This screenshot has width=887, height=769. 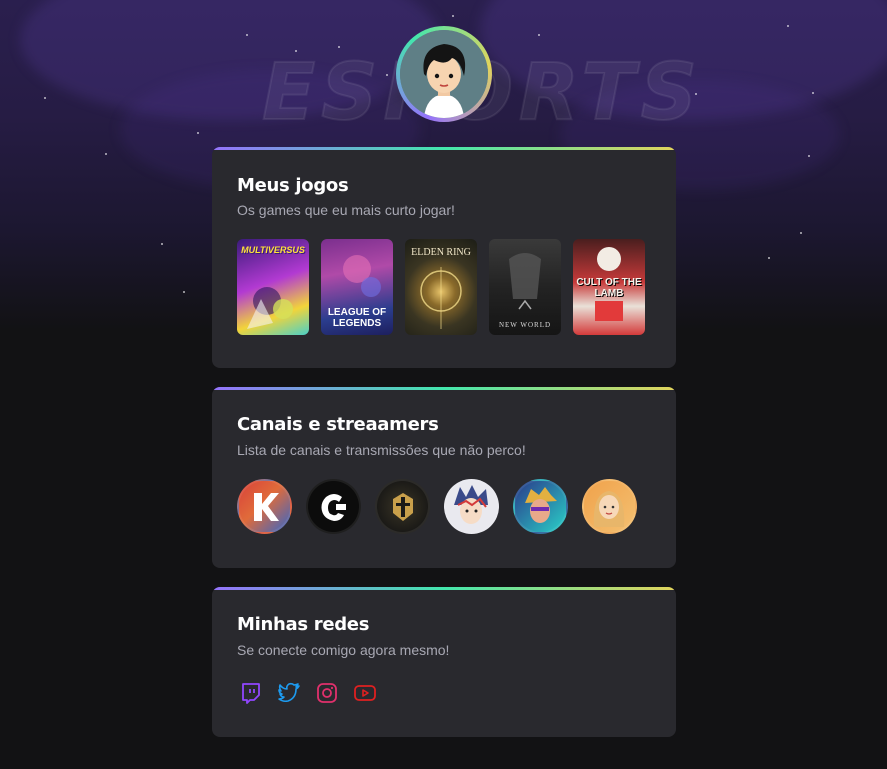 I want to click on game-cover-new-world: NEW WORLD, so click(x=525, y=287).